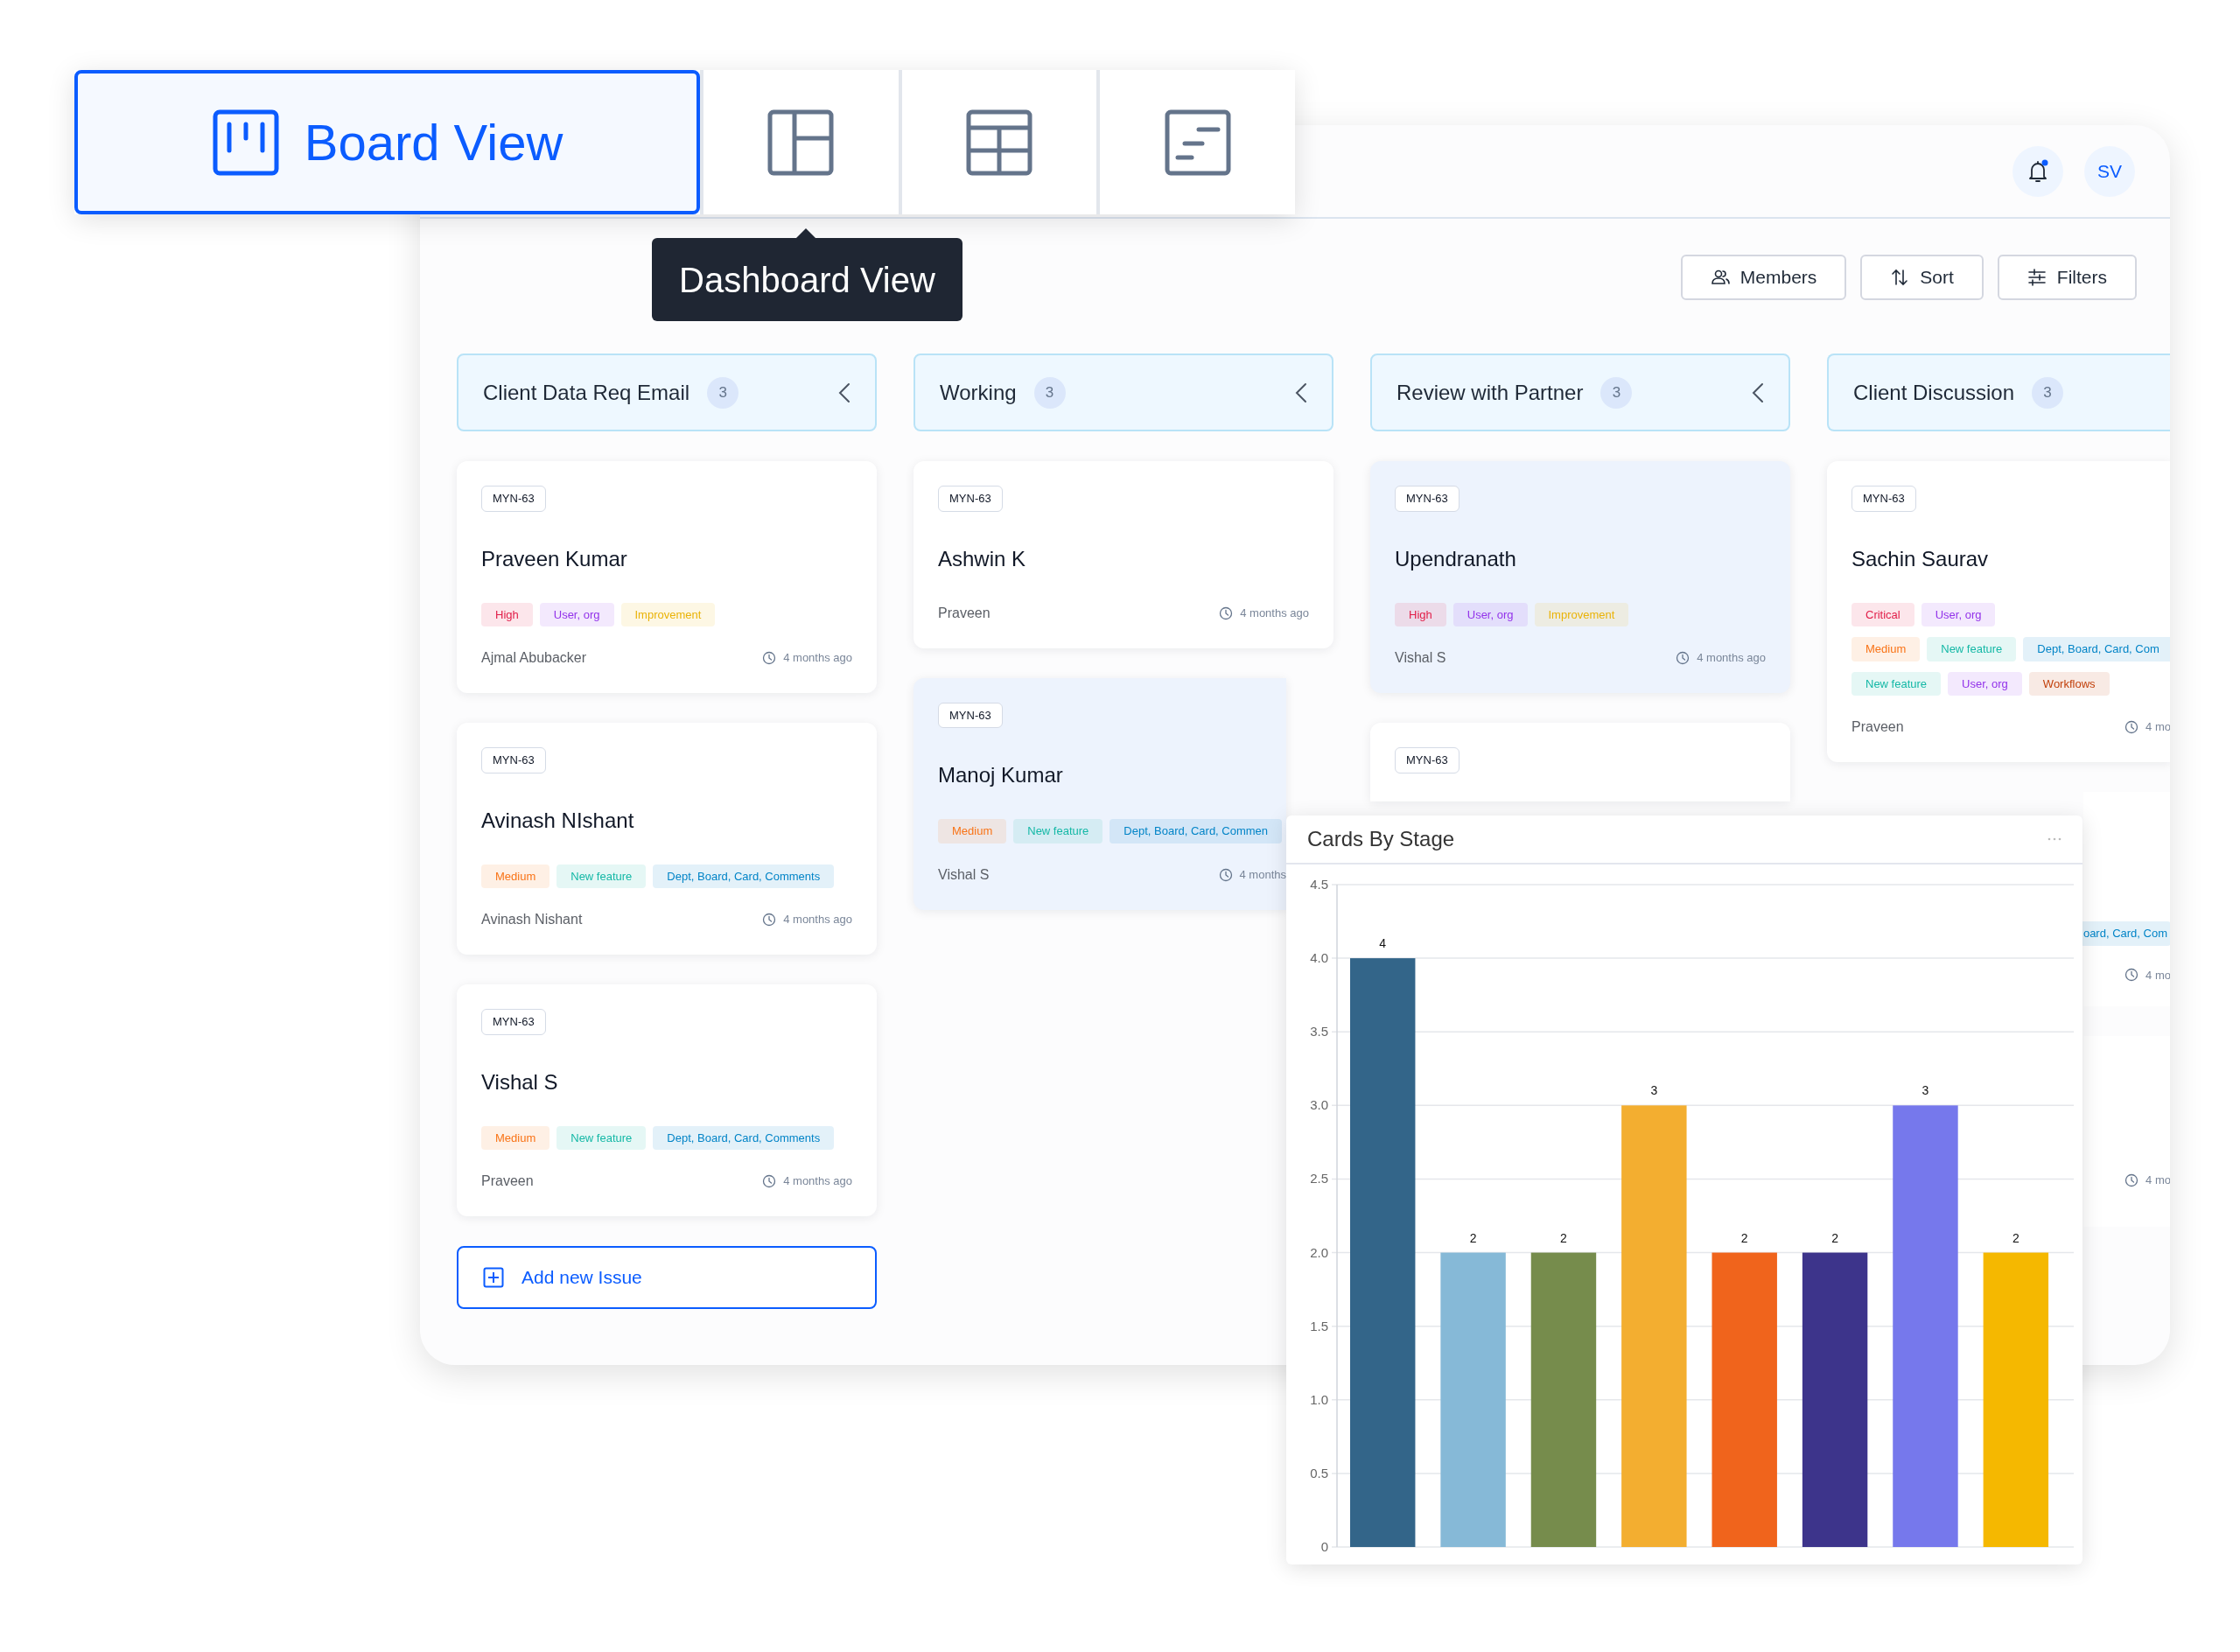 This screenshot has height=1652, width=2240. Describe the element at coordinates (1934, 392) in the screenshot. I see `column-title: Client Discussion` at that location.